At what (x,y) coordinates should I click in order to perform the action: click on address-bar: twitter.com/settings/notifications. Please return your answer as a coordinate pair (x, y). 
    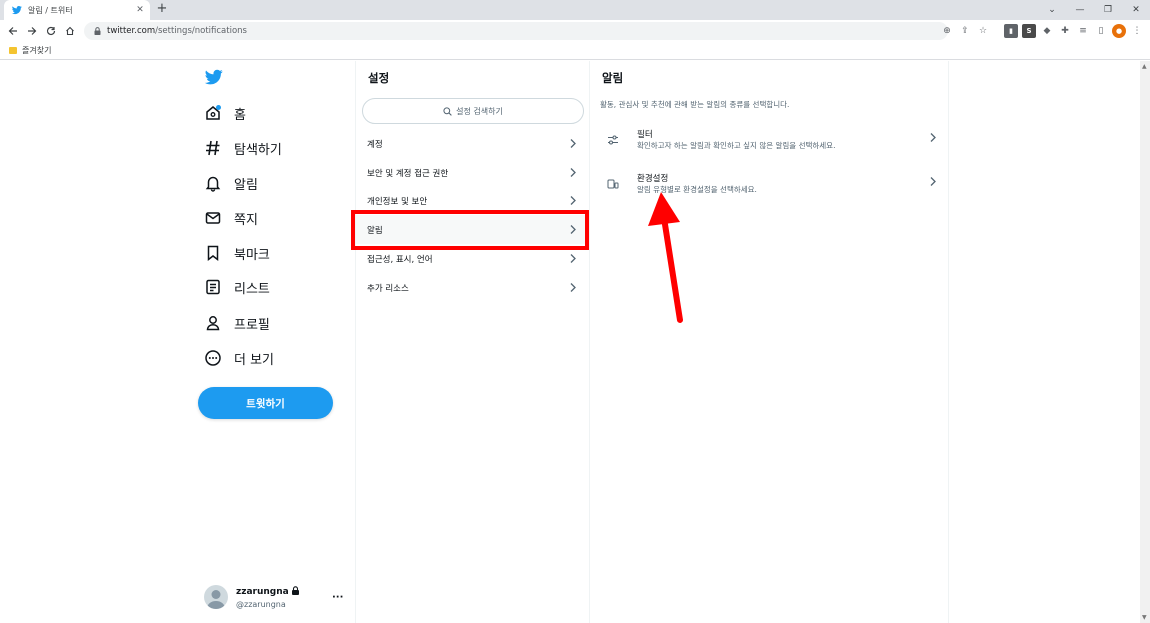
    Looking at the image, I should click on (516, 31).